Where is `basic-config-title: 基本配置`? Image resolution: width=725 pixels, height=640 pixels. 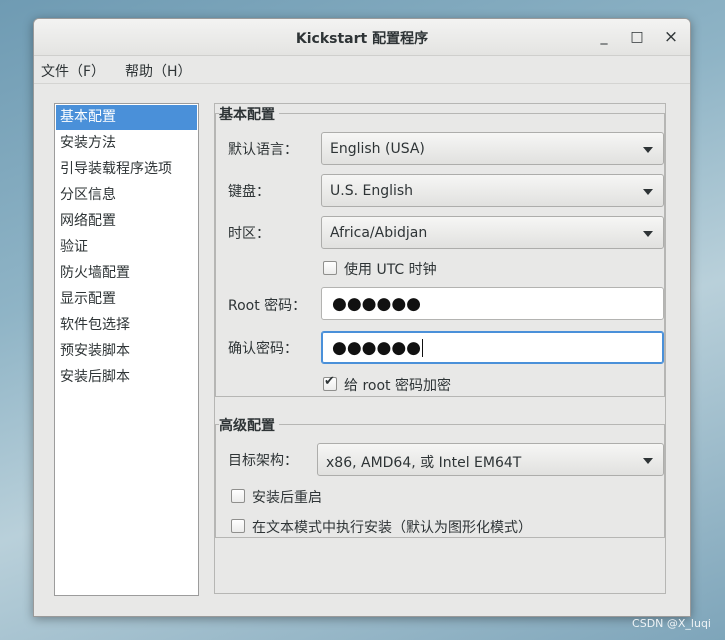
basic-config-title: 基本配置 is located at coordinates (249, 114).